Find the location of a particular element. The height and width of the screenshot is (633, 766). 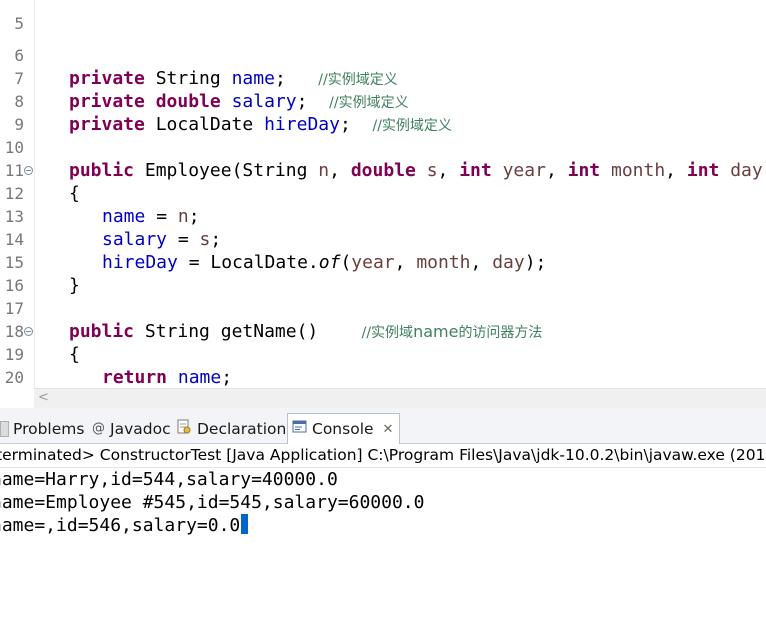

console-icon is located at coordinates (299, 429).